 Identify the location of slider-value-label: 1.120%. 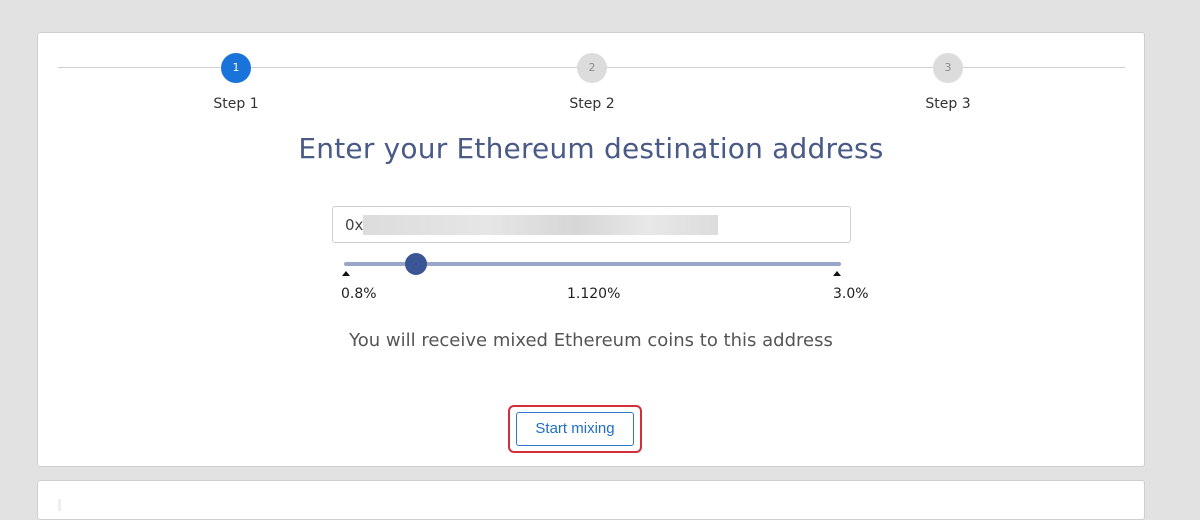
(594, 294).